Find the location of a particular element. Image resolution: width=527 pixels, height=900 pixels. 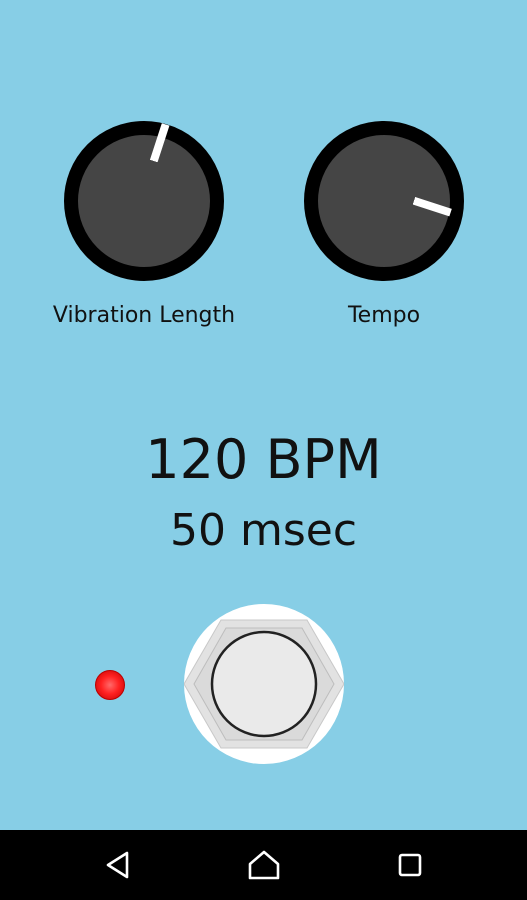

home-icon is located at coordinates (264, 865).